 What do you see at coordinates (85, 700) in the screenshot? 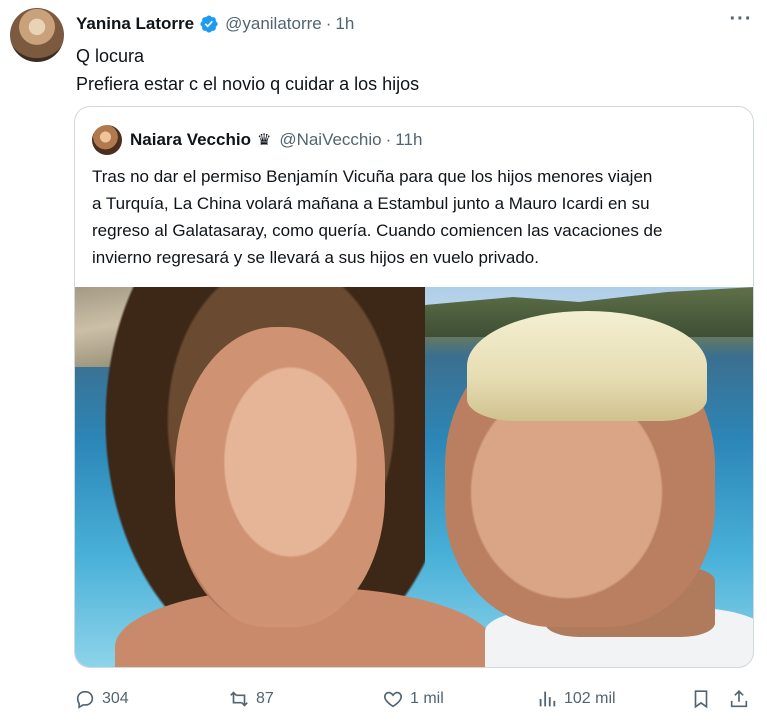
I see `reply-icon` at bounding box center [85, 700].